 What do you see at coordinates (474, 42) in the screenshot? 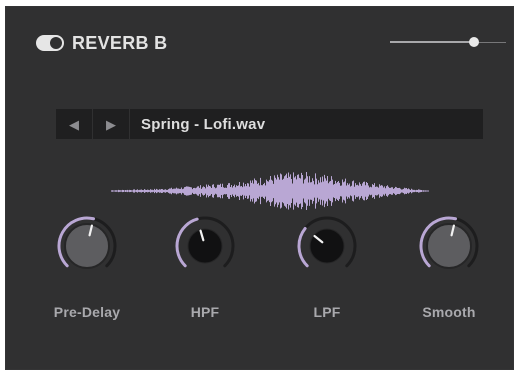
I see `mix-slider-thumb` at bounding box center [474, 42].